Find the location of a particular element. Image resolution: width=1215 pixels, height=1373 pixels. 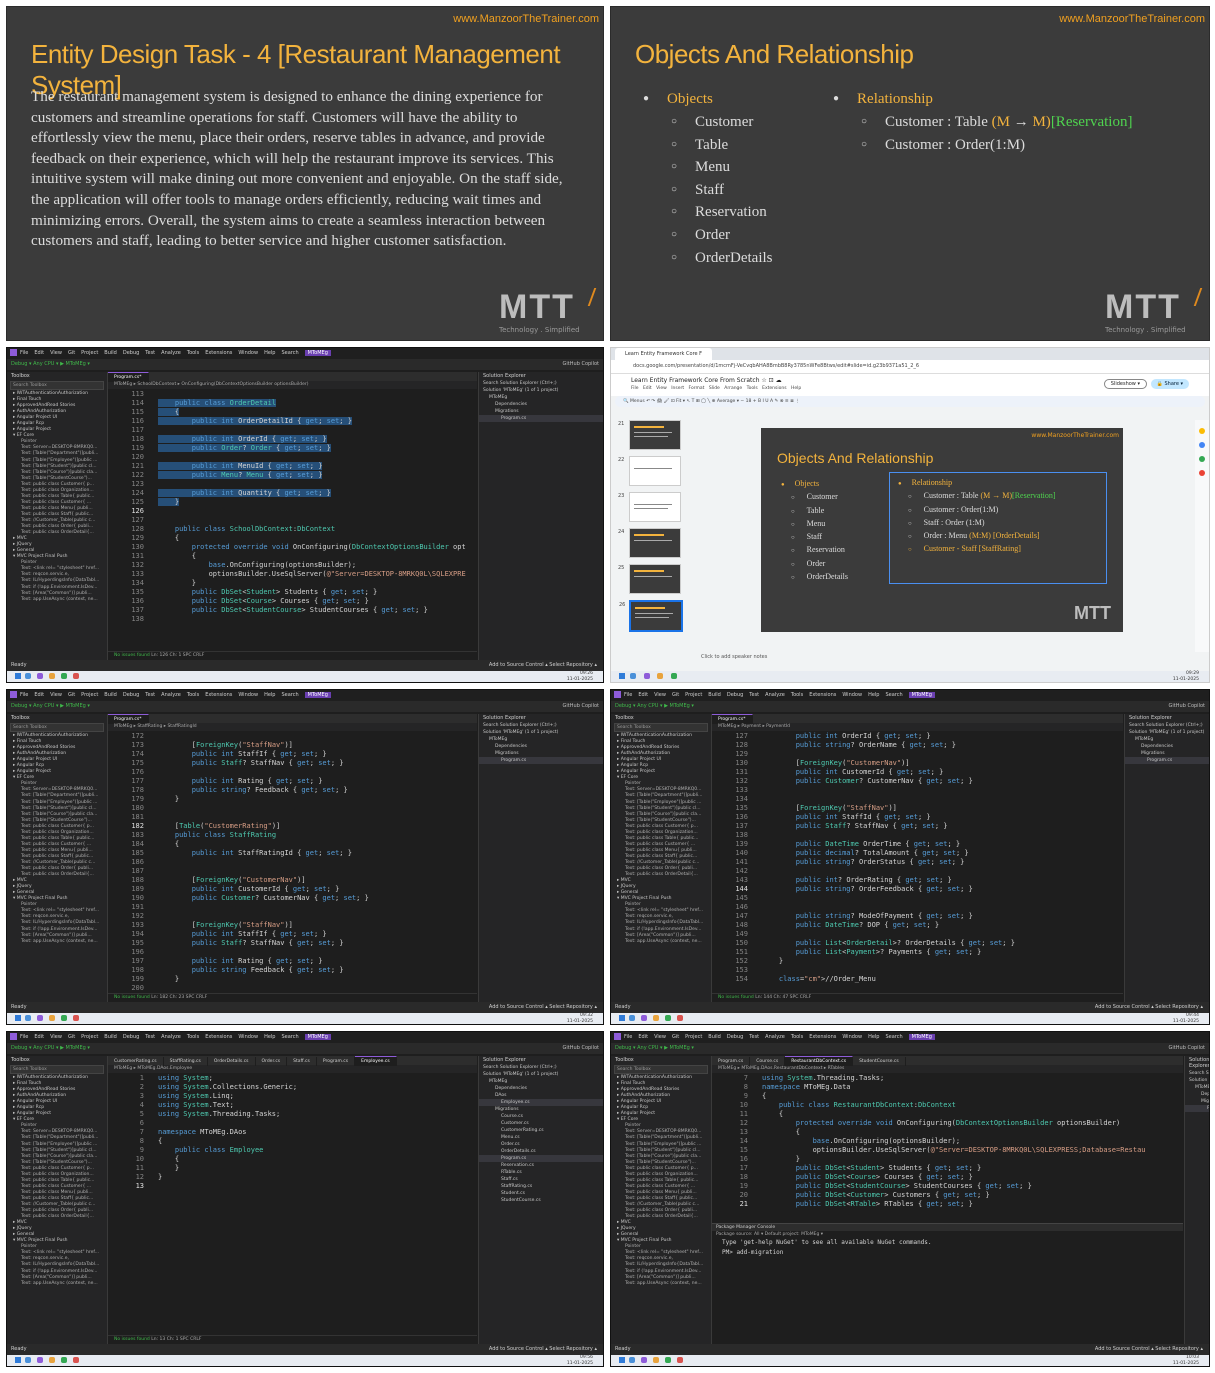

code-line: 115 { is located at coordinates (292, 412).